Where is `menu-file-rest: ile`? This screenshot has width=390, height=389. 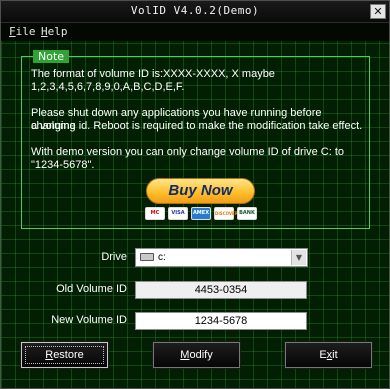
menu-file-rest: ile is located at coordinates (25, 31).